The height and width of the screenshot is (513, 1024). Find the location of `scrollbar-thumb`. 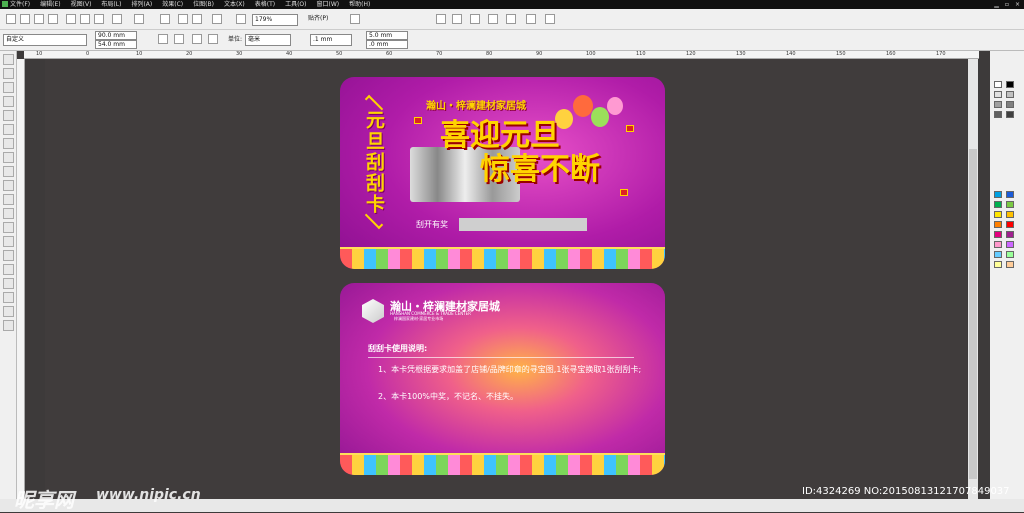

scrollbar-thumb is located at coordinates (973, 314).